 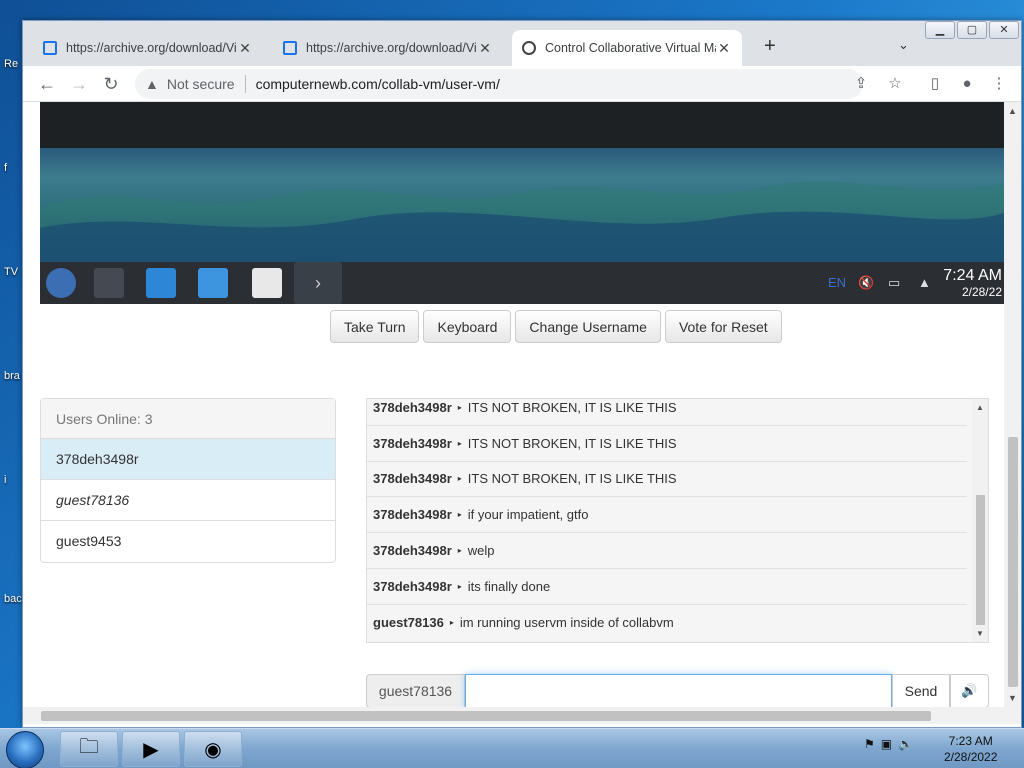 I want to click on maximize-button: ▢, so click(x=972, y=30).